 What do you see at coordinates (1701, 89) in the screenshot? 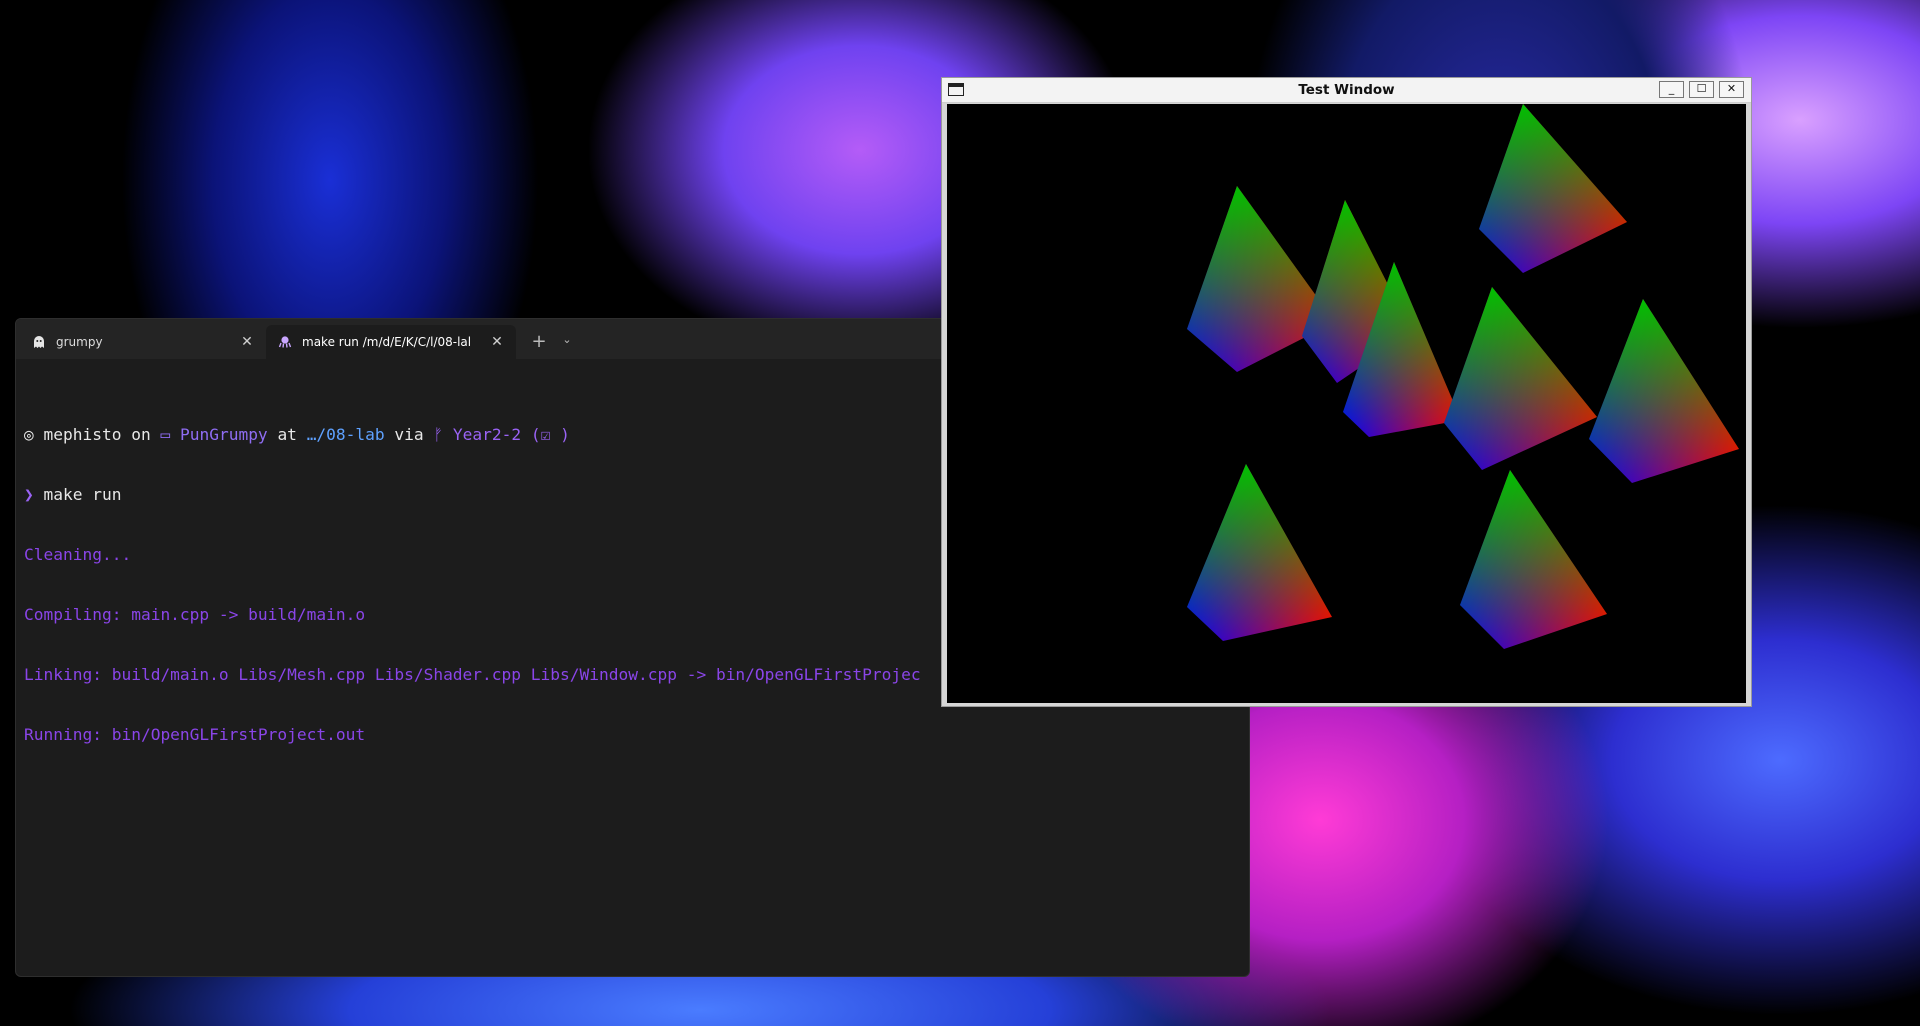
I see `maximize-button: ☐` at bounding box center [1701, 89].